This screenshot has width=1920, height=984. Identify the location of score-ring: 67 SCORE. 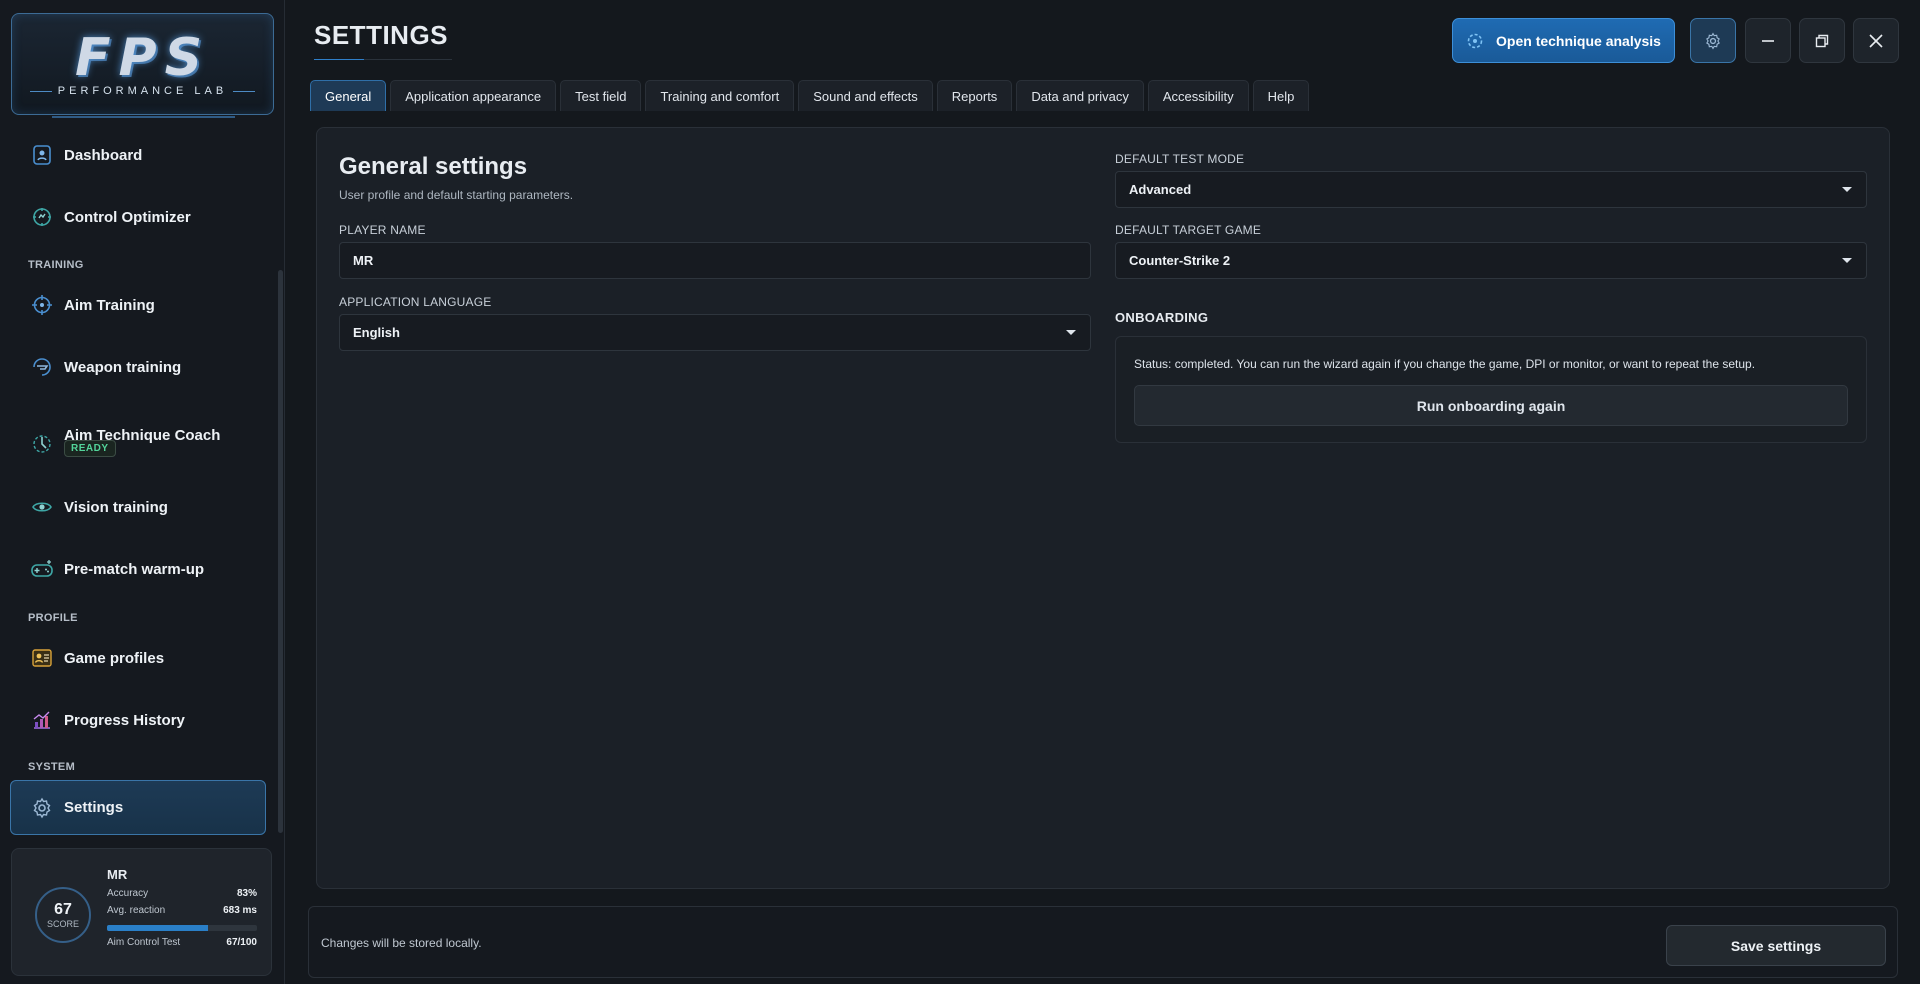
(63, 915).